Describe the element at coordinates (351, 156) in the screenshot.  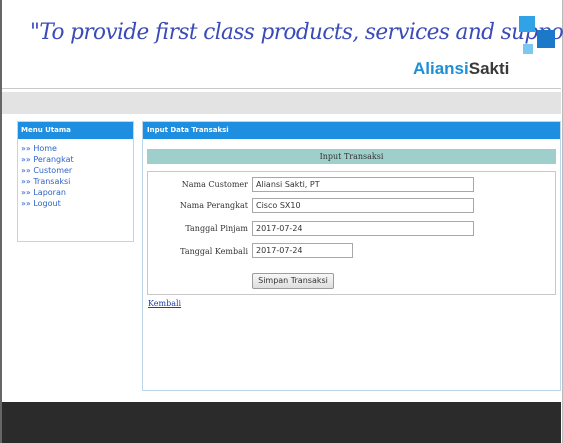
I see `form-title: Input Transaksi` at that location.